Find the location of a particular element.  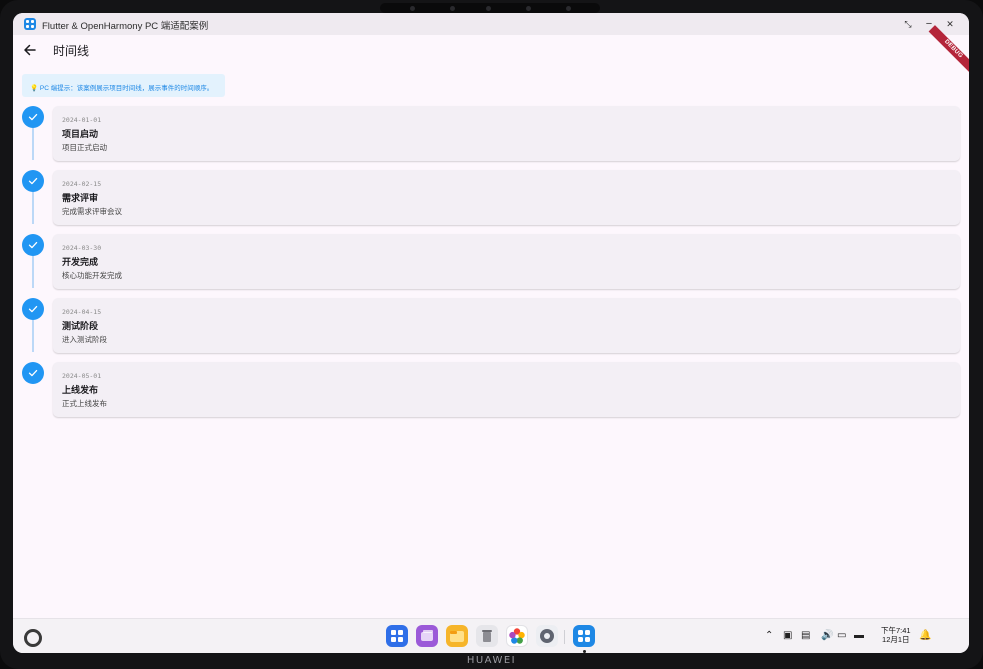

notification-bell-icon: 🔔 is located at coordinates (925, 636).